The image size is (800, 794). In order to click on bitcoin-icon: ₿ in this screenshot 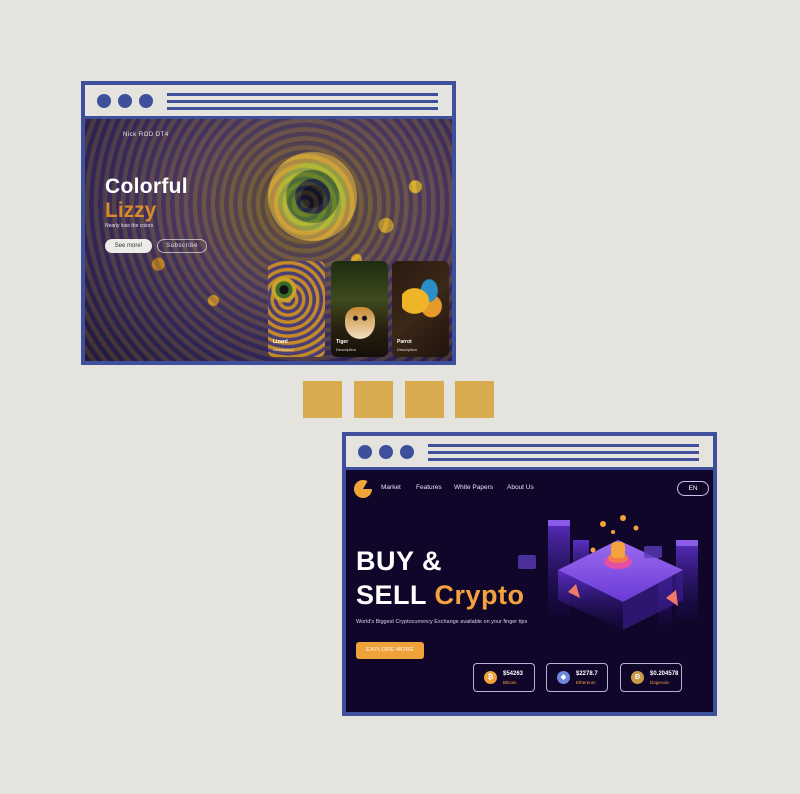, I will do `click(490, 677)`.